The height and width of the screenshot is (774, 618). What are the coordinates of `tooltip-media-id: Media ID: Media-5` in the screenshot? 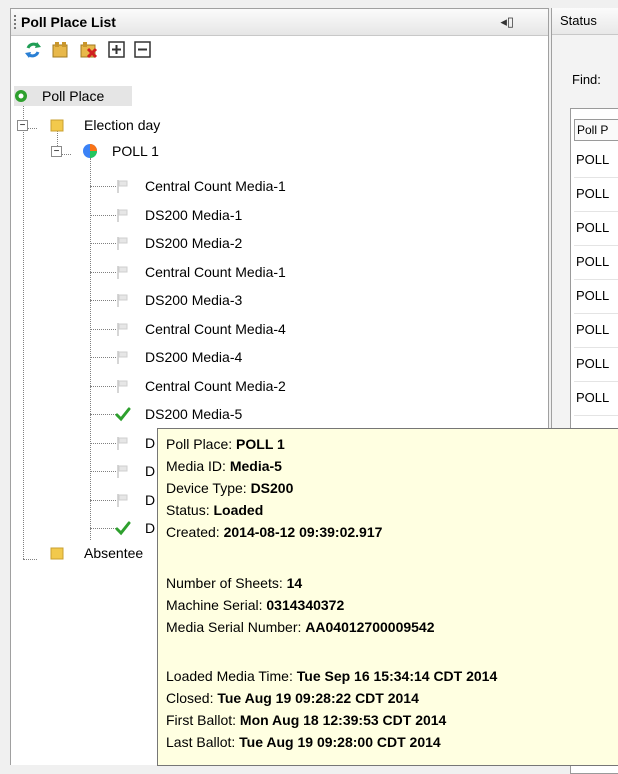 It's located at (224, 466).